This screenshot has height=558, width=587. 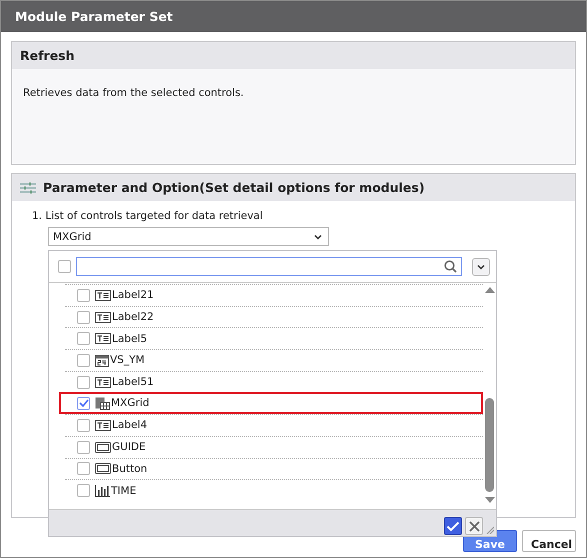 What do you see at coordinates (269, 266) in the screenshot?
I see `search-field` at bounding box center [269, 266].